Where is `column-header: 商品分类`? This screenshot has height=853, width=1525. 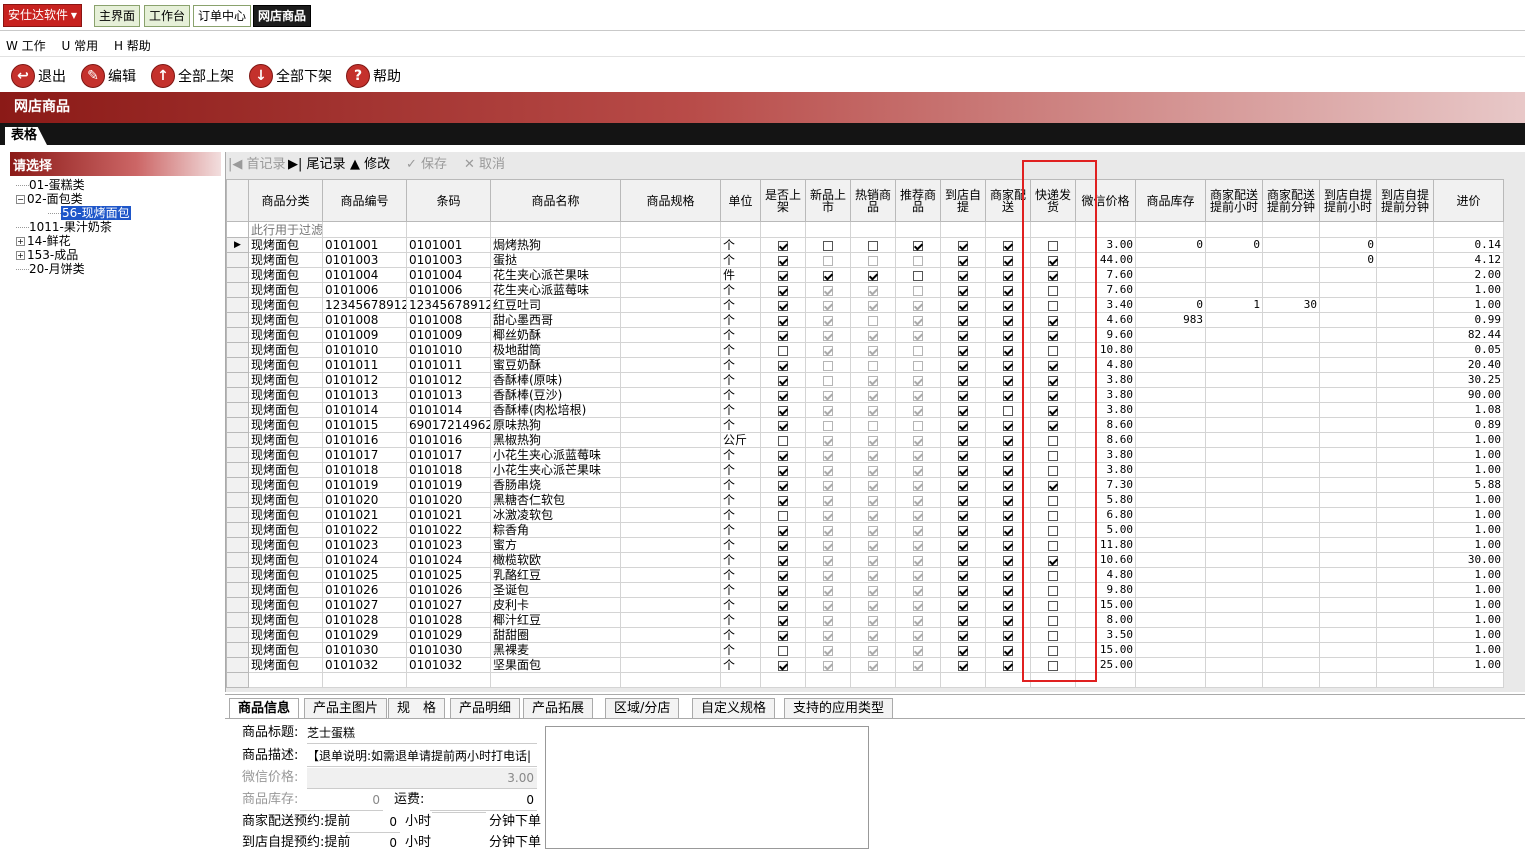
column-header: 商品分类 is located at coordinates (285, 200).